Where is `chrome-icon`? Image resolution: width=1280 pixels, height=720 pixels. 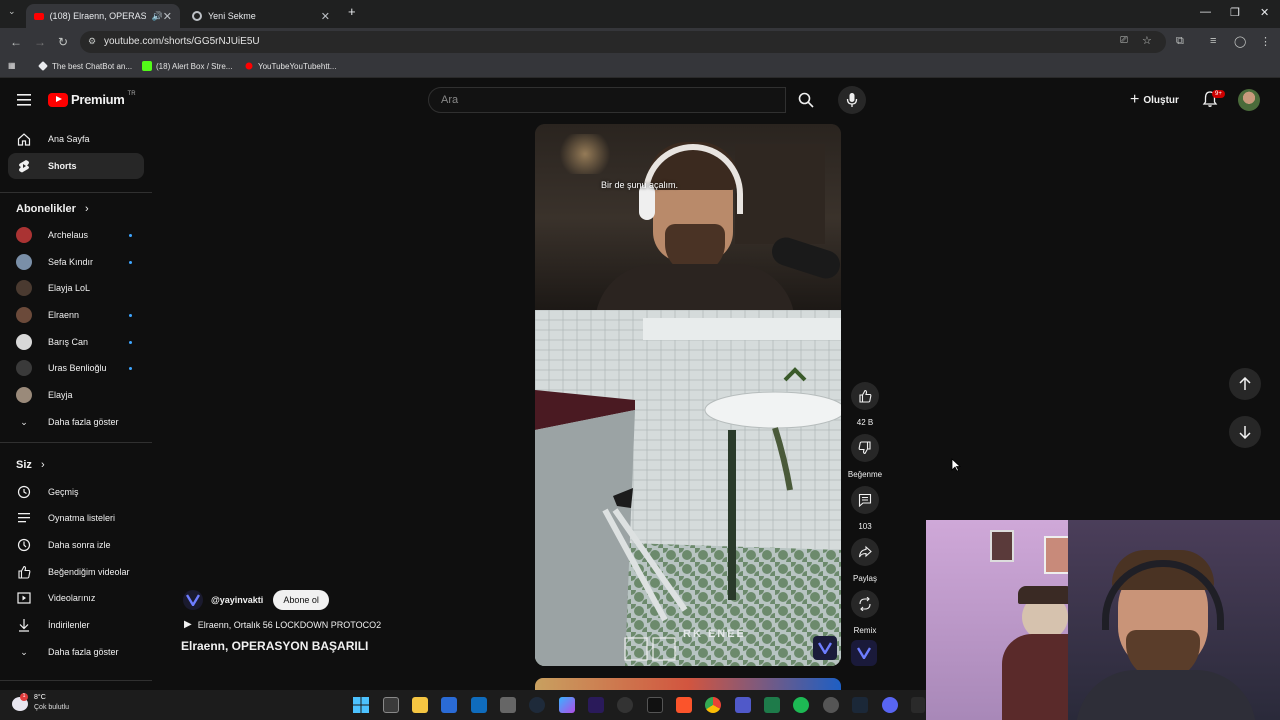
chrome-icon is located at coordinates (713, 705).